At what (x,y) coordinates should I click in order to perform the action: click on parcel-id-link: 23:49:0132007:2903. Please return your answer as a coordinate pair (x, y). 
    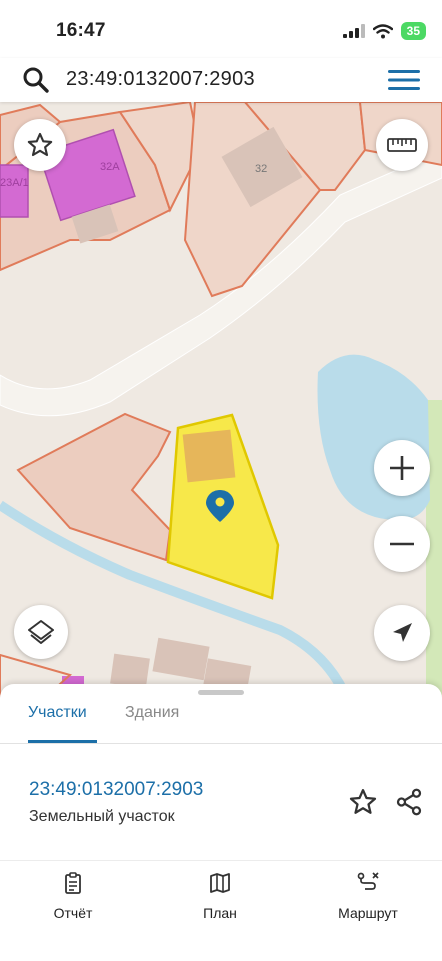
    Looking at the image, I should click on (116, 790).